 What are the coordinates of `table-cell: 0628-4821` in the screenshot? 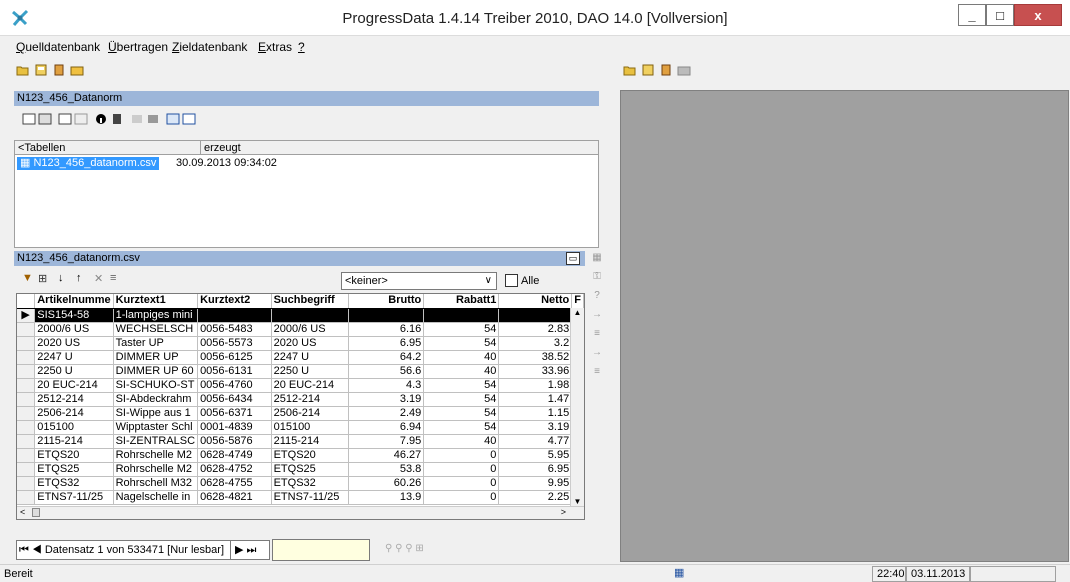 It's located at (234, 497).